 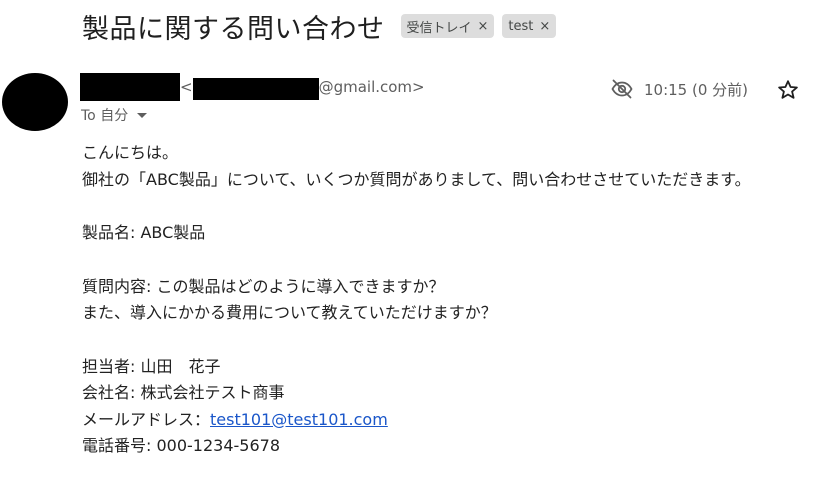 What do you see at coordinates (130, 87) in the screenshot?
I see `sender-name-redacted` at bounding box center [130, 87].